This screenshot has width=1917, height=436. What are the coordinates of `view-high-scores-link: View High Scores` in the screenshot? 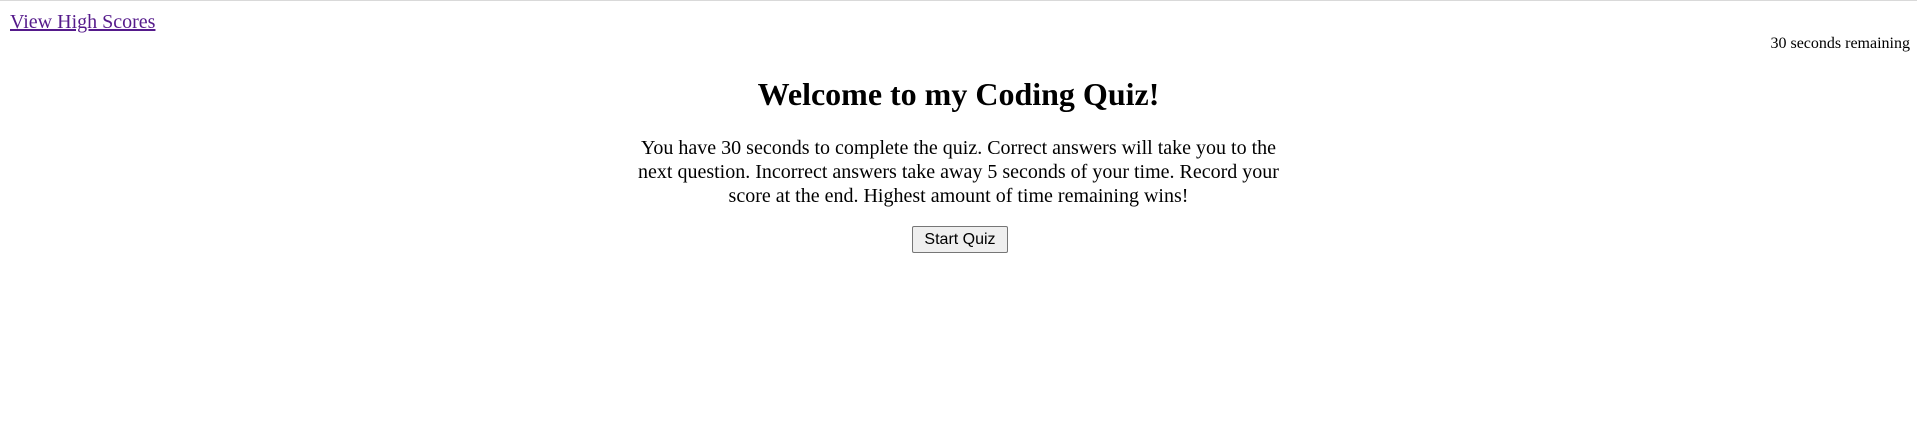 It's located at (82, 22).